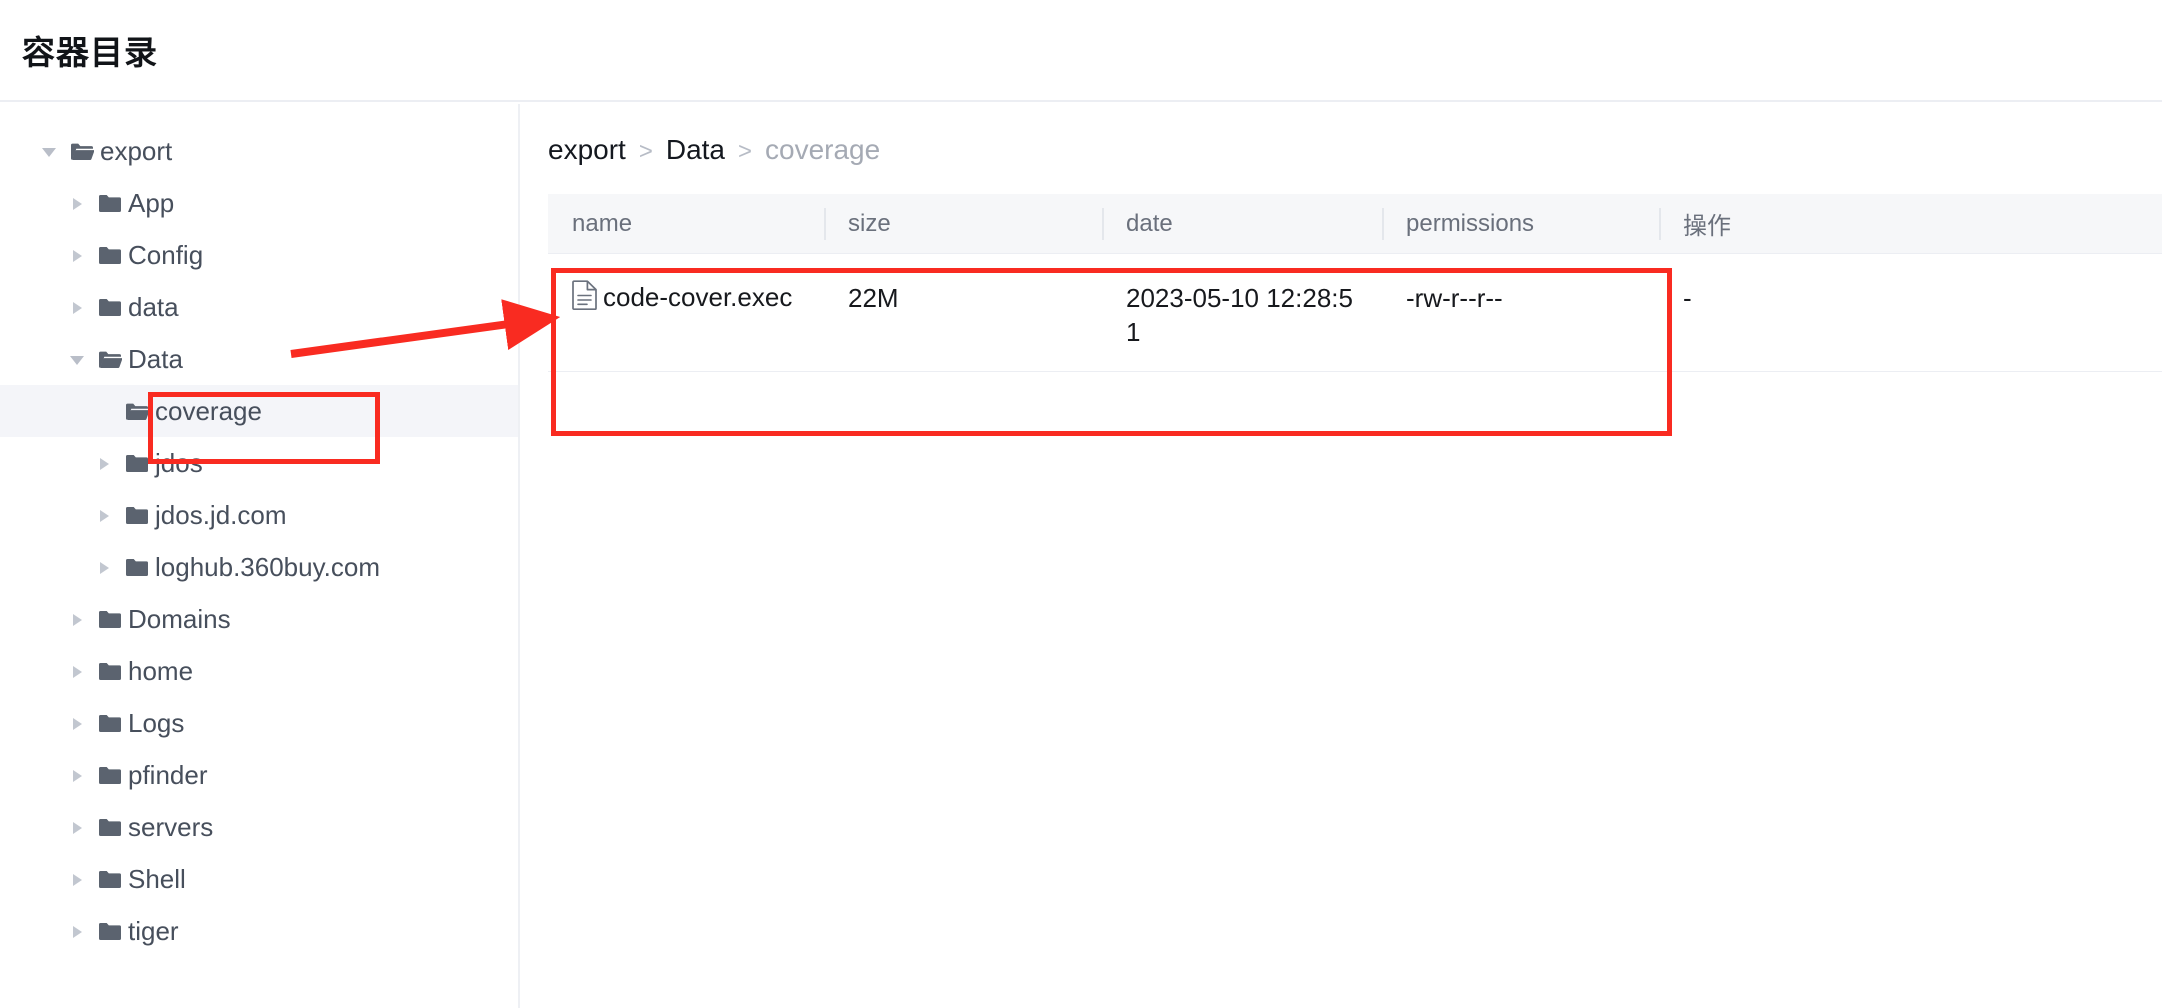  Describe the element at coordinates (105, 411) in the screenshot. I see `no-chevron-placeholder` at that location.